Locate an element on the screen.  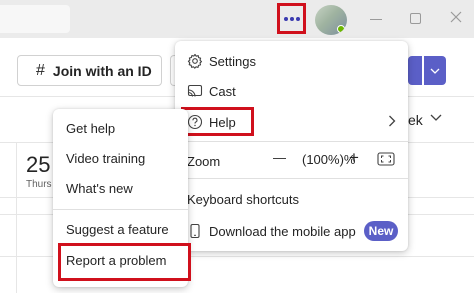
presence-status-icon is located at coordinates (341, 29).